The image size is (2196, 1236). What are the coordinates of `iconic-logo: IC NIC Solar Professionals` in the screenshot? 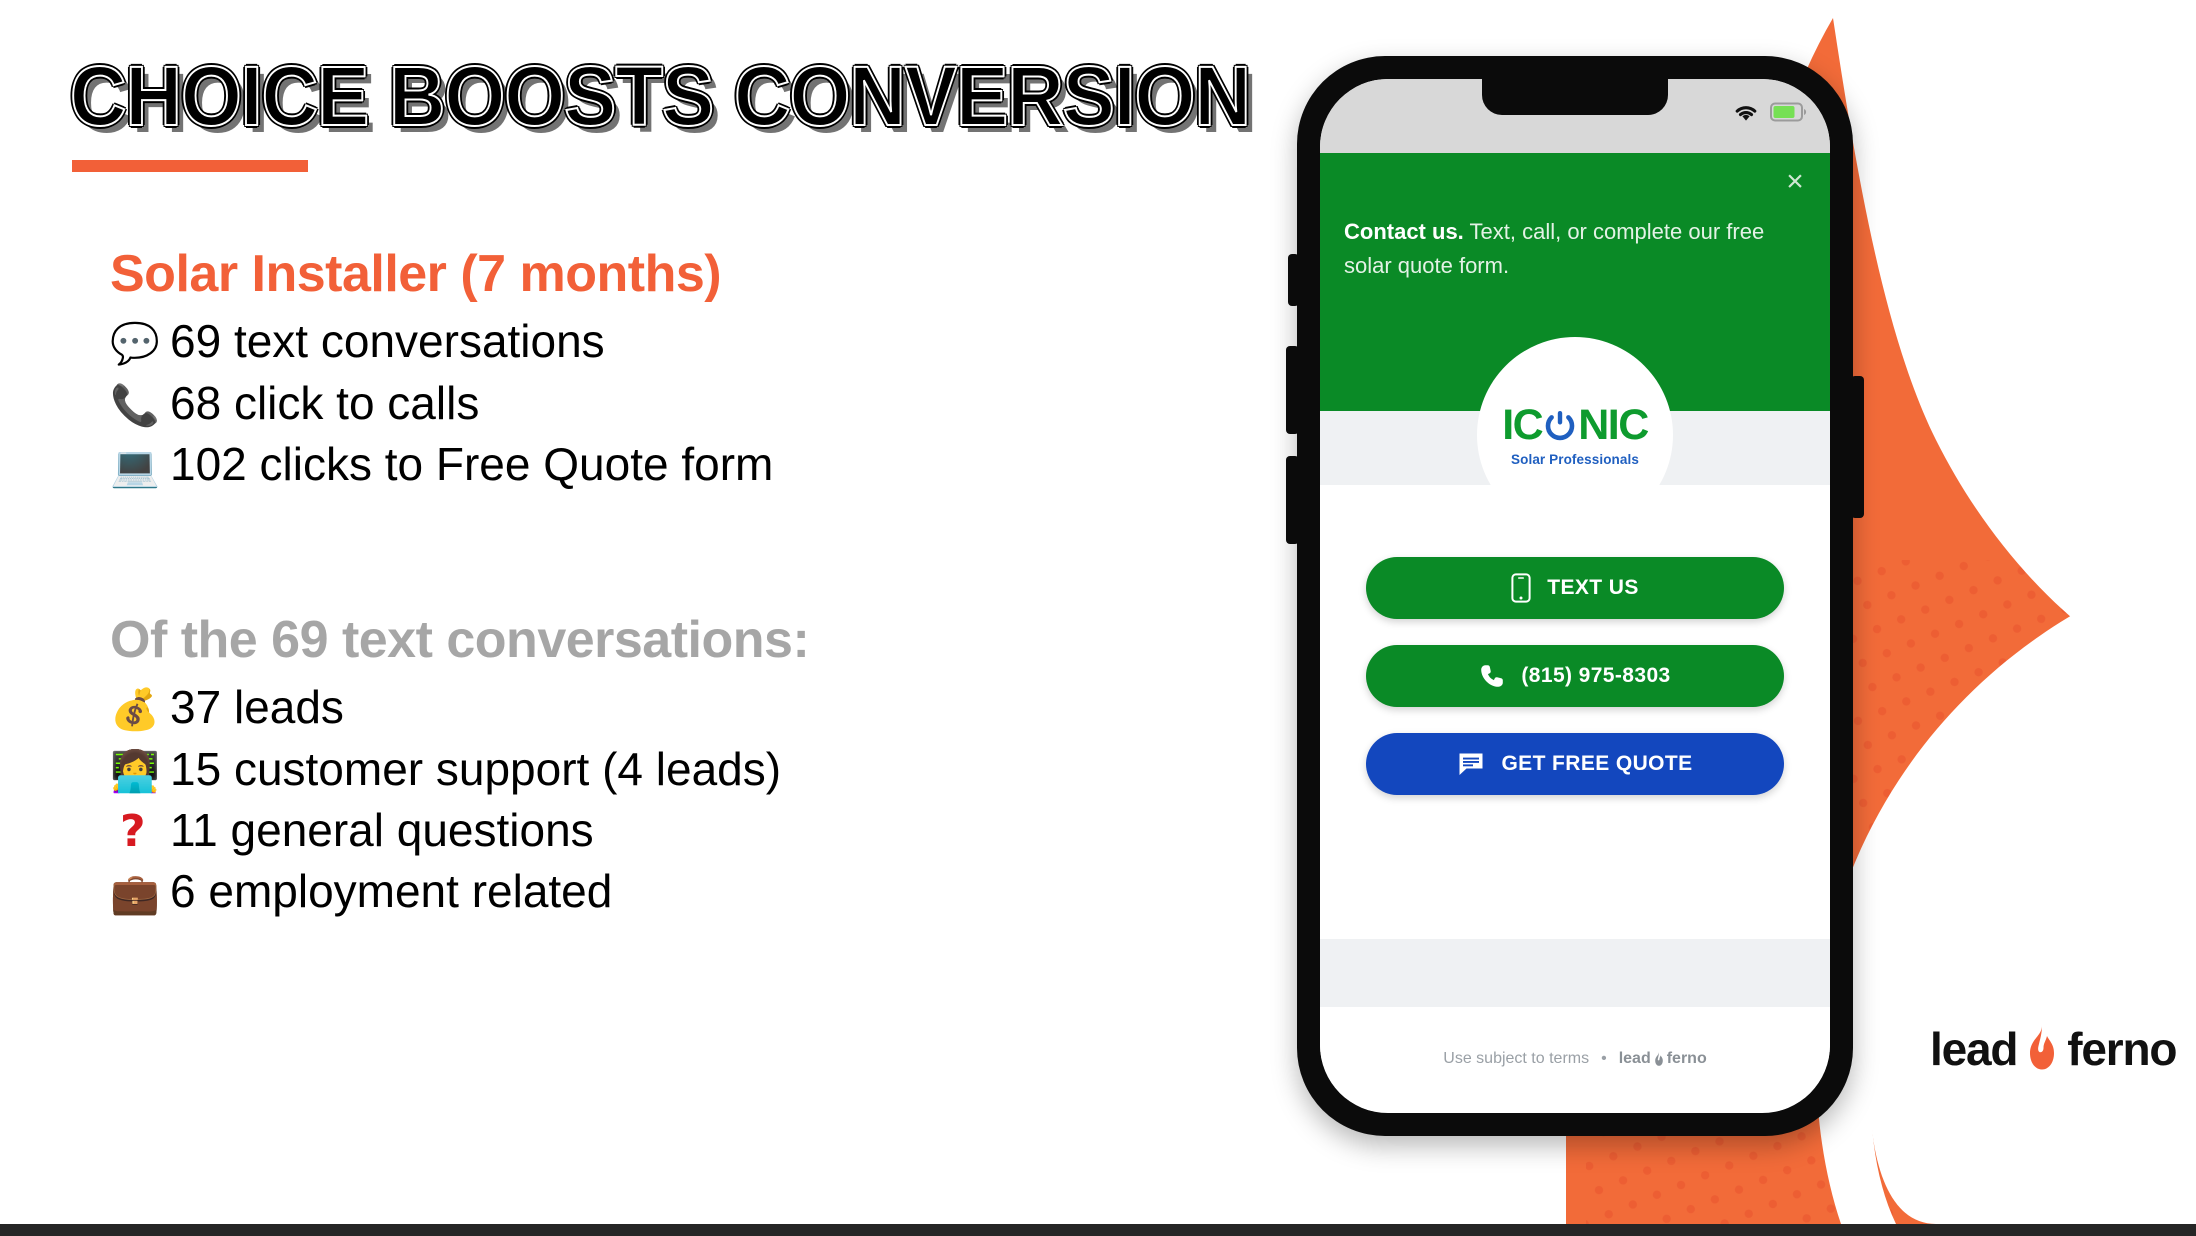 It's located at (1575, 435).